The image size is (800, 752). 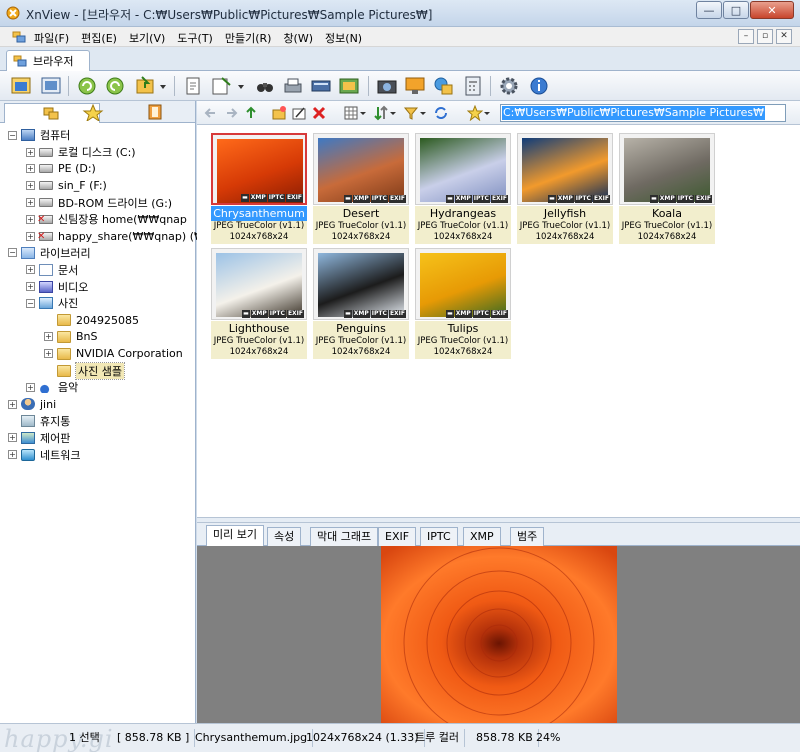 I want to click on menu-window: 창(W), so click(x=298, y=38).